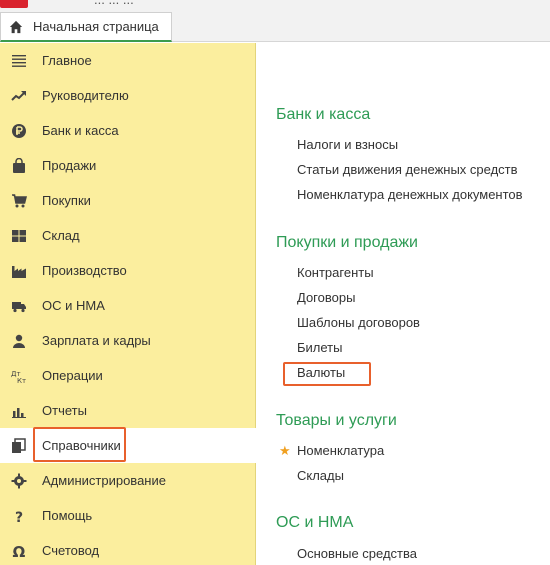  Describe the element at coordinates (67, 515) in the screenshot. I see `sidebar-item-label: Помощь` at that location.